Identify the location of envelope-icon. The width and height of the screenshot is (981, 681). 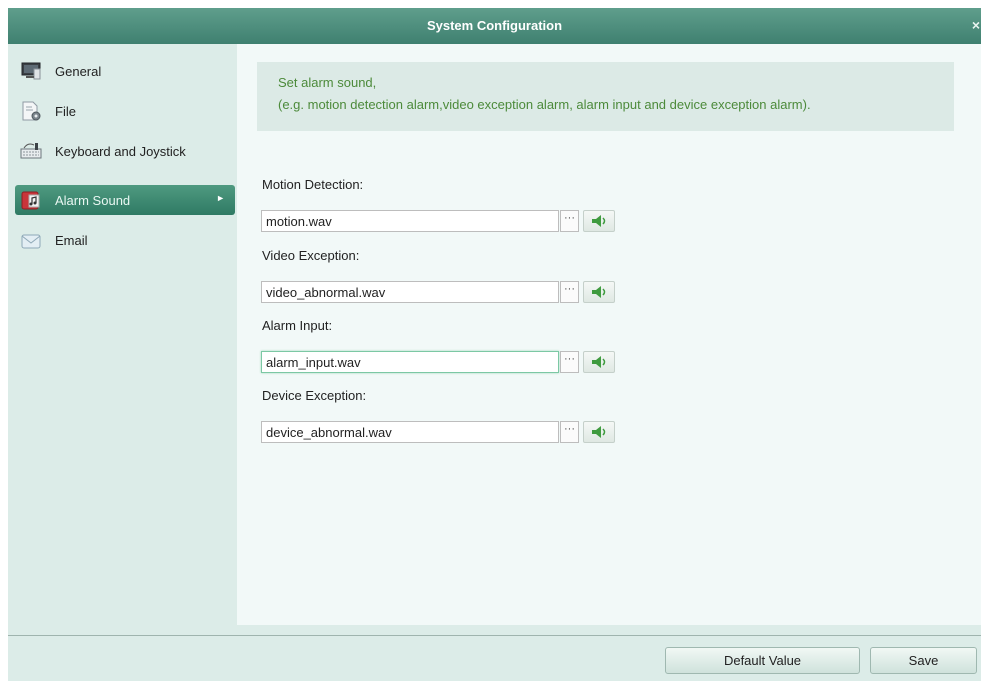
(31, 240).